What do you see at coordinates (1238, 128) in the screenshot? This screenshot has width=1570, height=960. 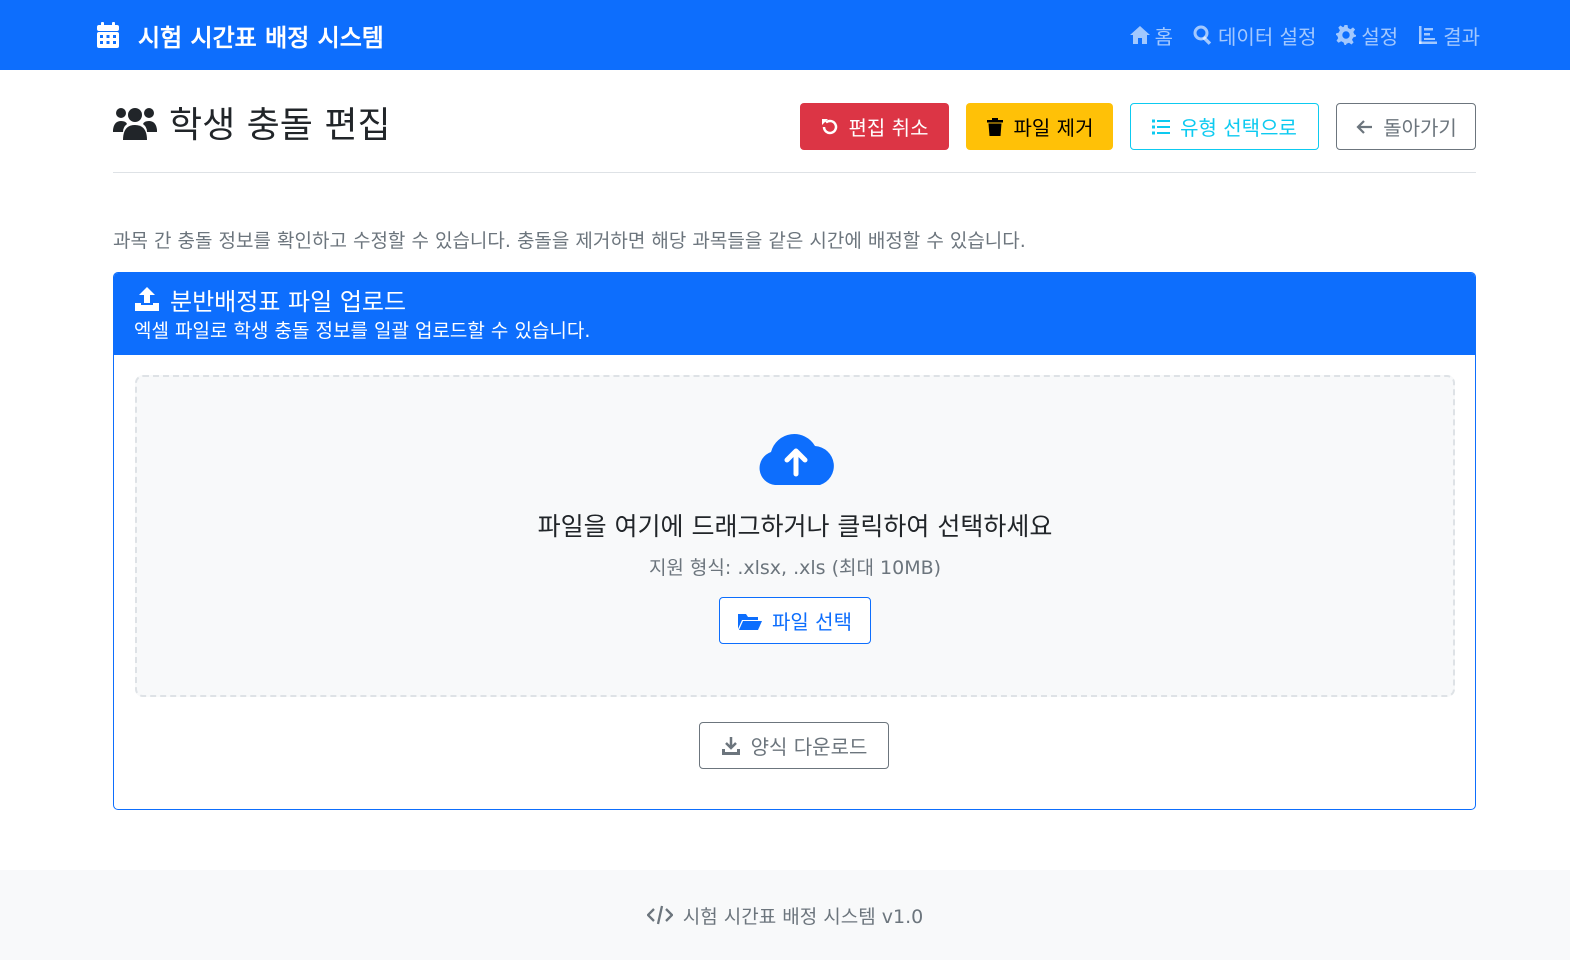 I see `type-select-label: 유형 선택으로` at bounding box center [1238, 128].